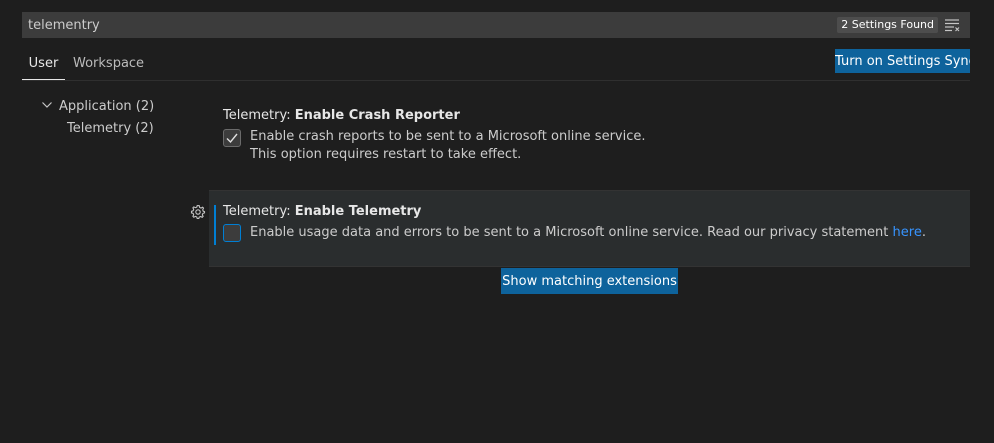  I want to click on check-icon, so click(232, 138).